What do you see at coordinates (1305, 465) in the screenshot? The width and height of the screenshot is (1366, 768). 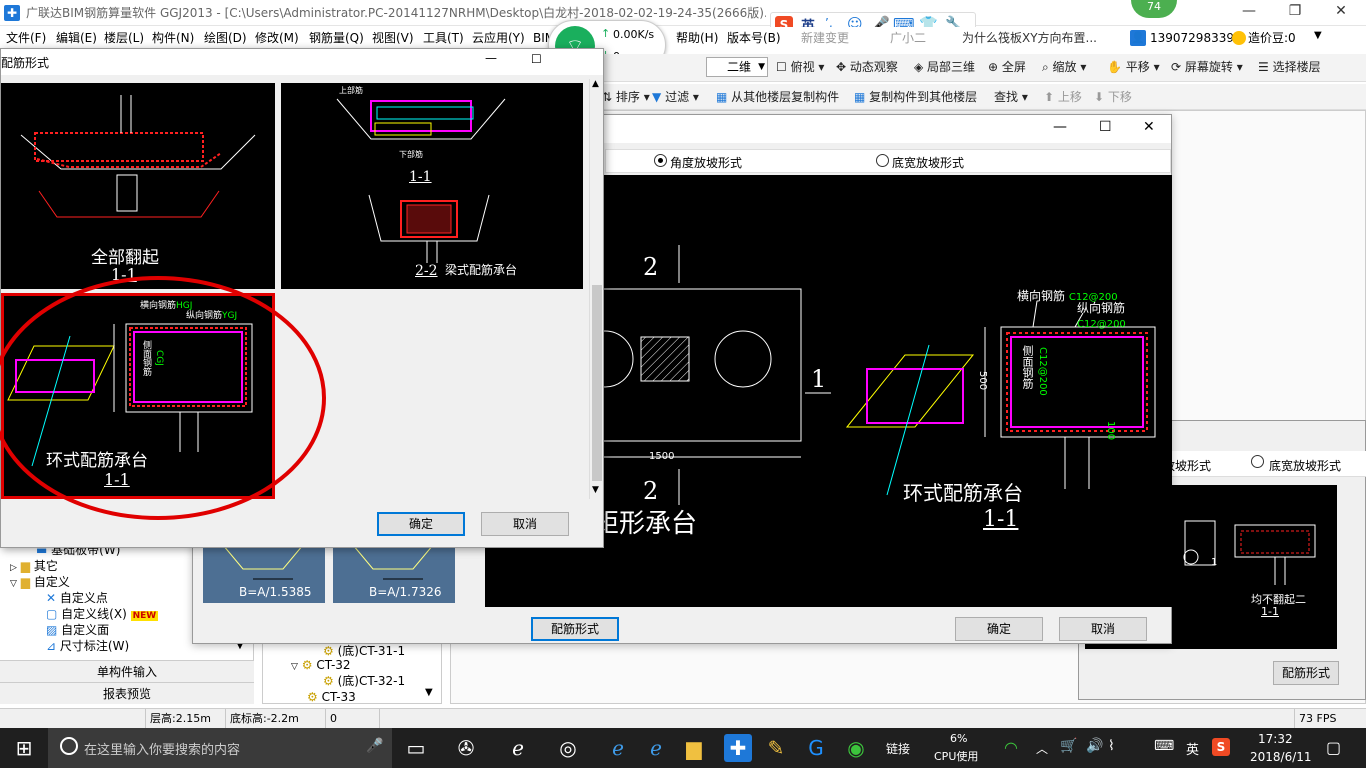 I see `back-radio-width: 底宽放坡形式` at bounding box center [1305, 465].